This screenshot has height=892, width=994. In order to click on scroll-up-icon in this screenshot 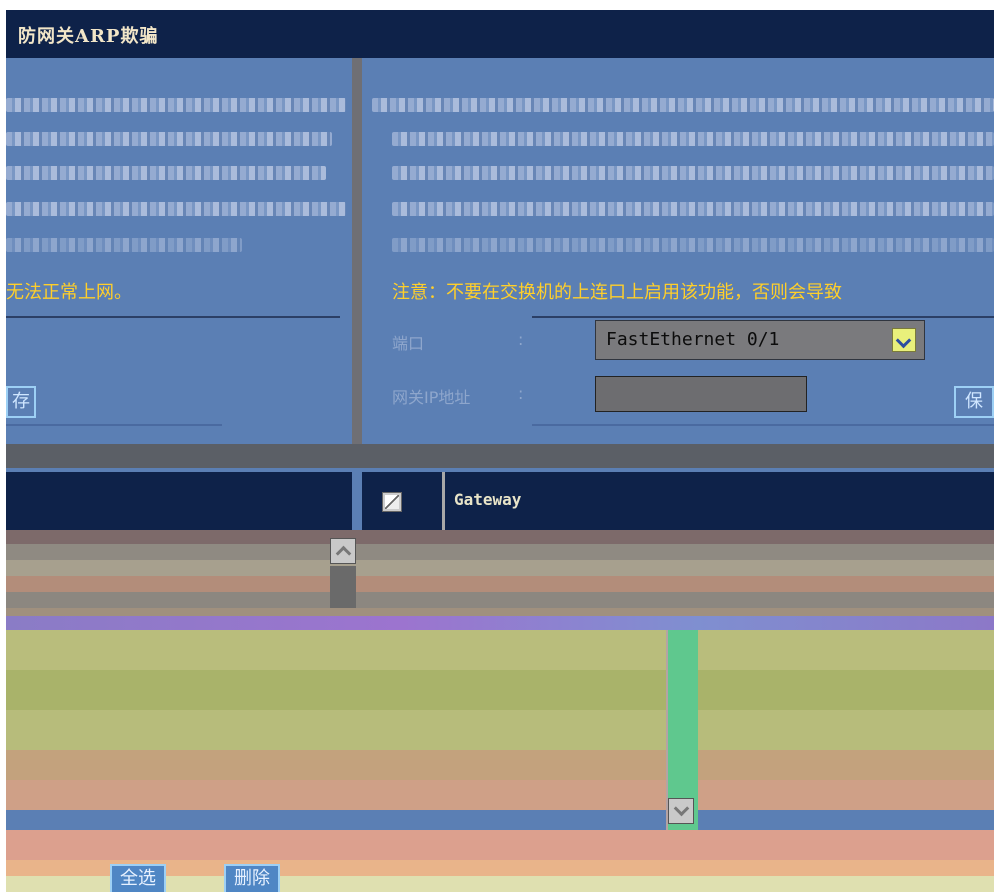, I will do `click(343, 551)`.